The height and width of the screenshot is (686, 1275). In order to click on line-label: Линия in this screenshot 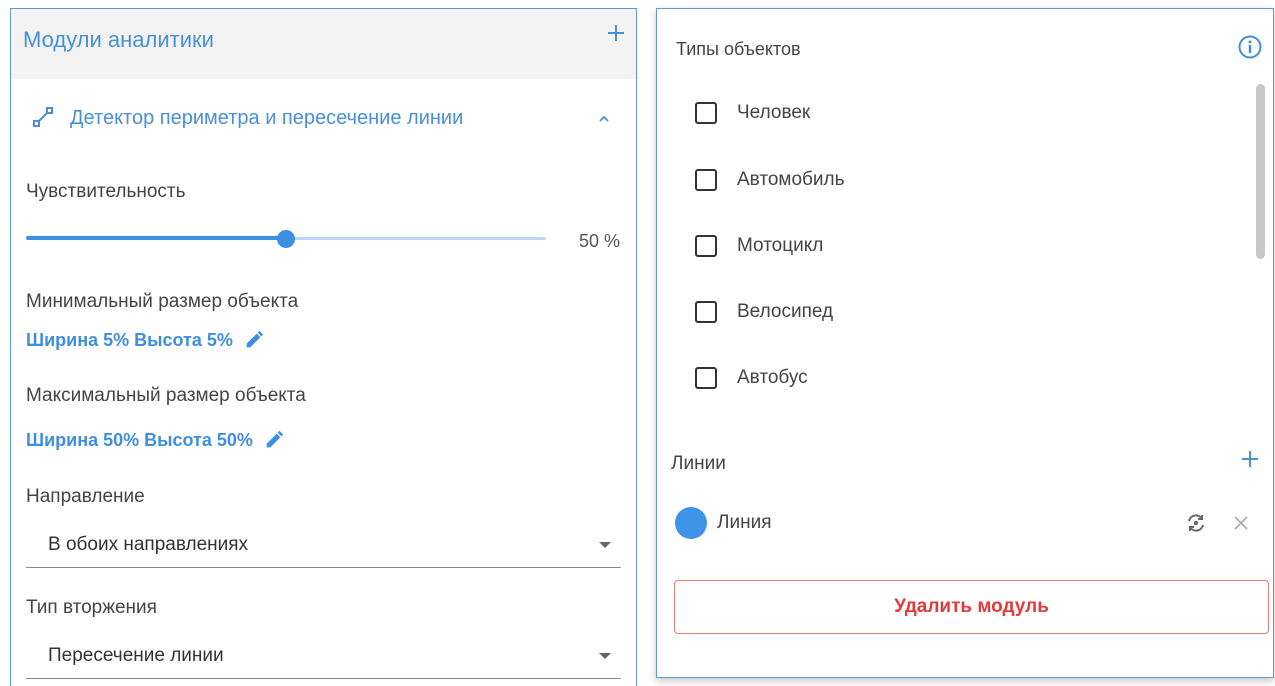, I will do `click(744, 522)`.